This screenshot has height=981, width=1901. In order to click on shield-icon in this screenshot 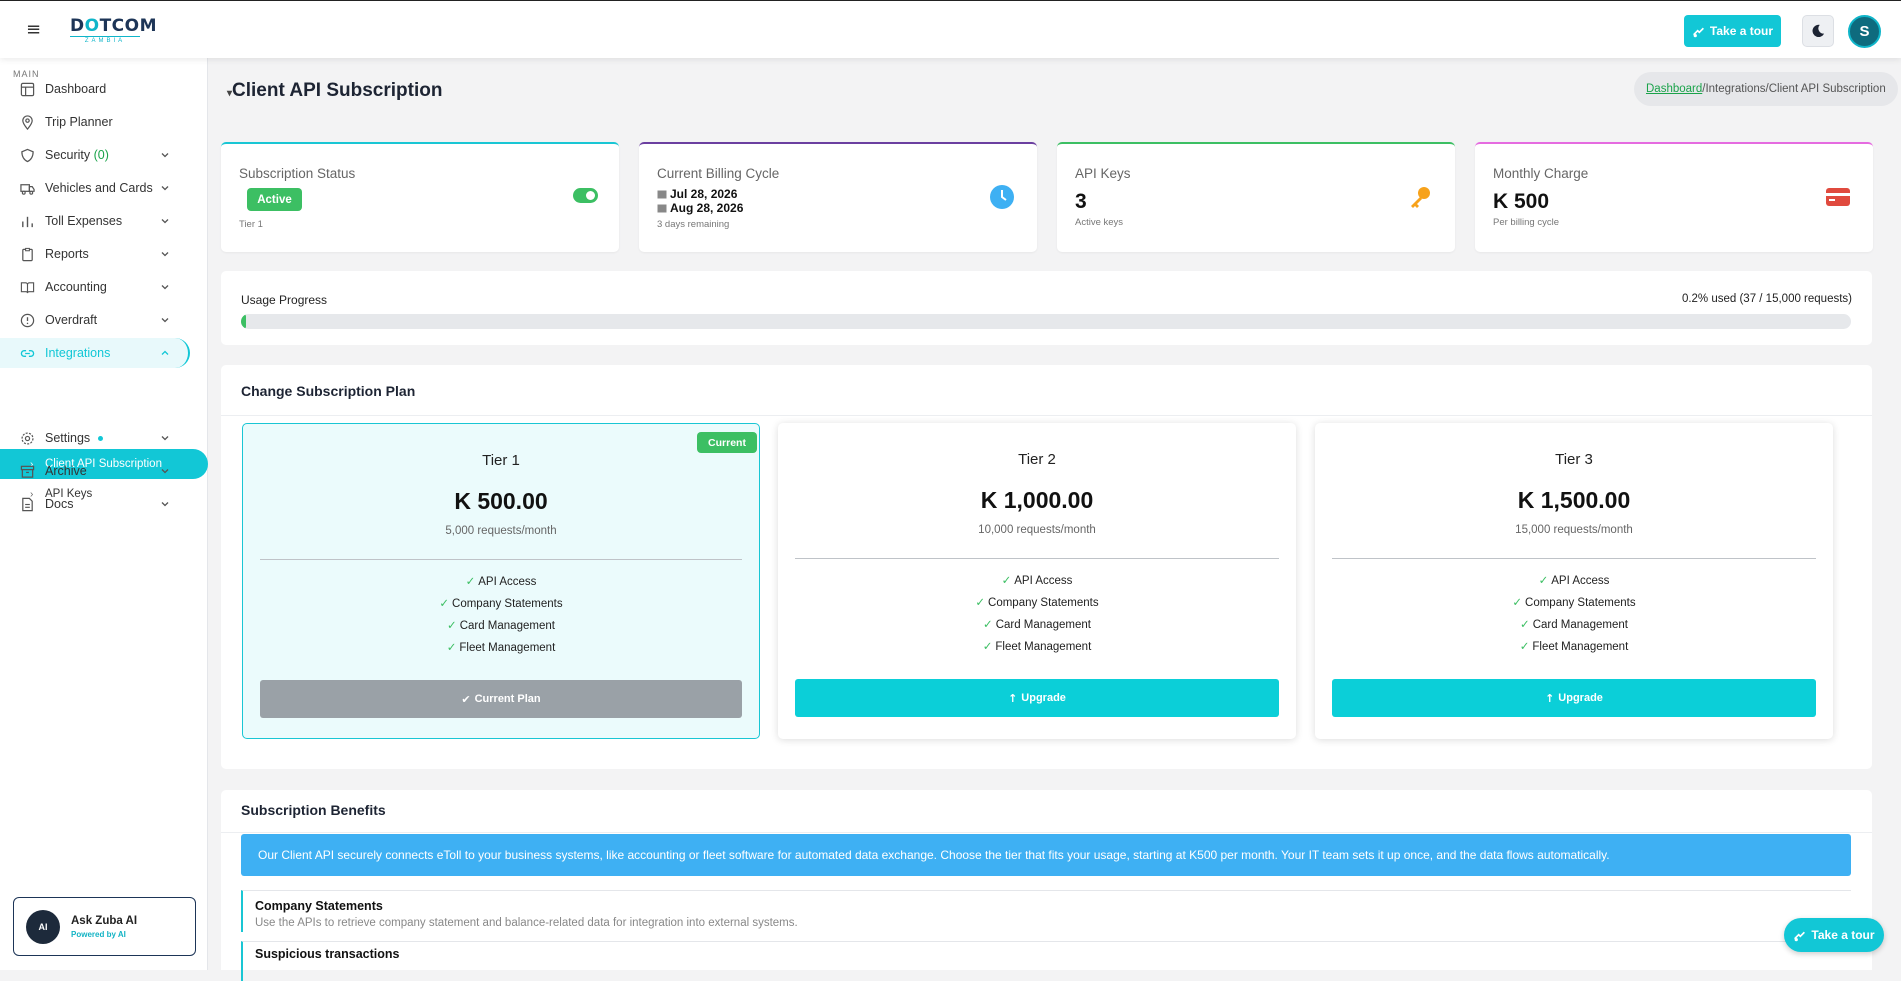, I will do `click(27, 155)`.